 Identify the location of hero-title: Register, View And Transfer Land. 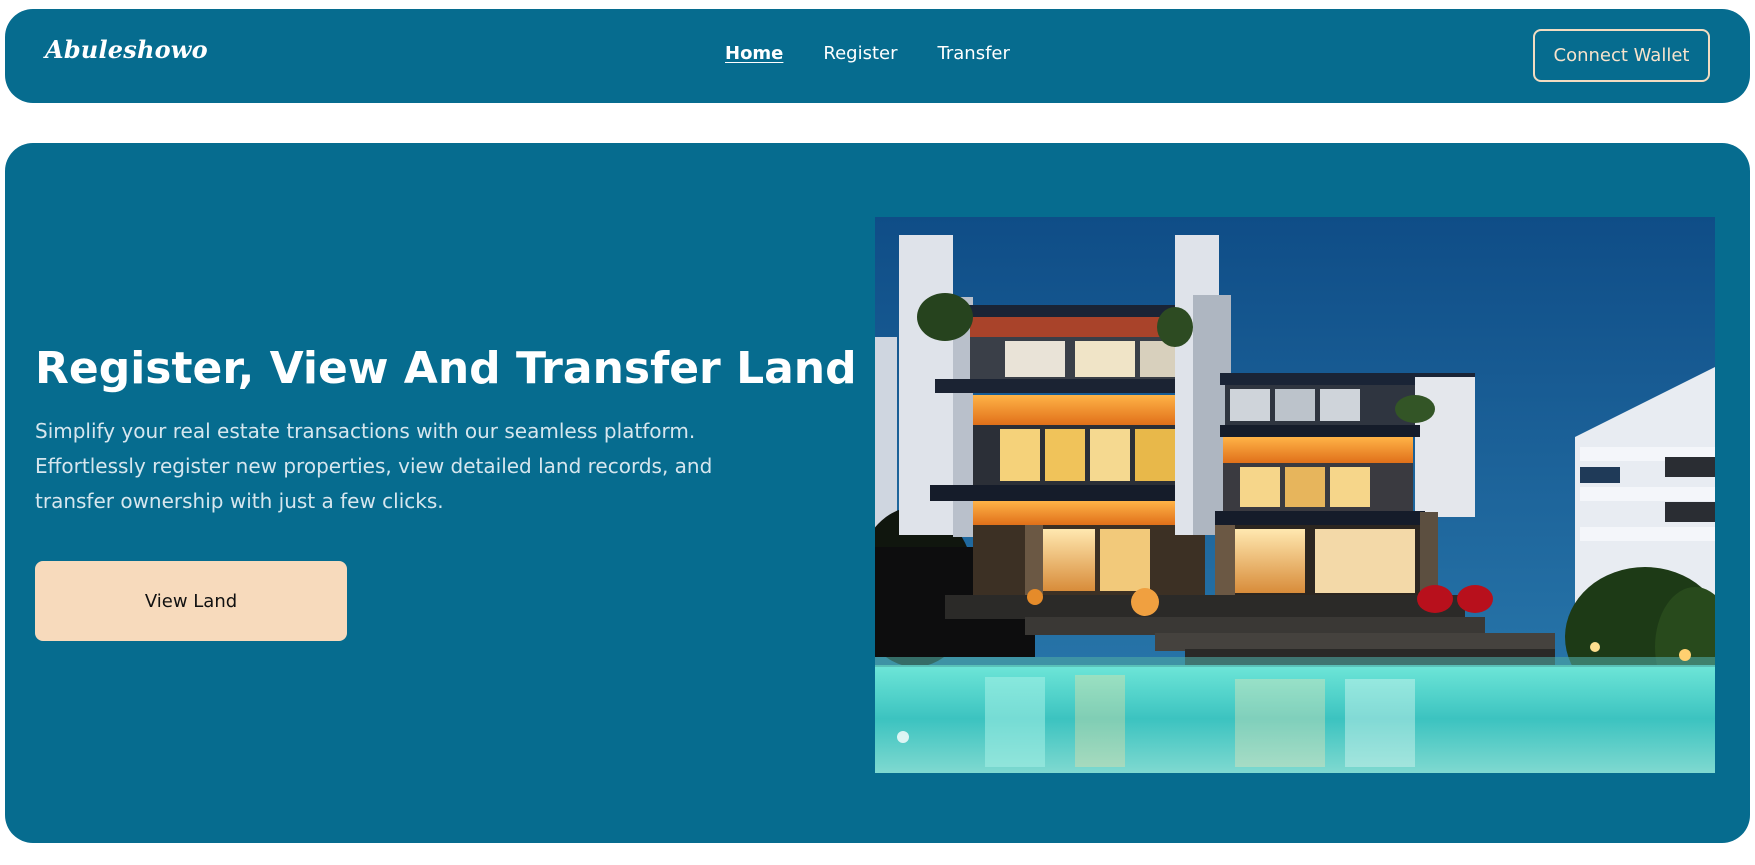
(446, 368).